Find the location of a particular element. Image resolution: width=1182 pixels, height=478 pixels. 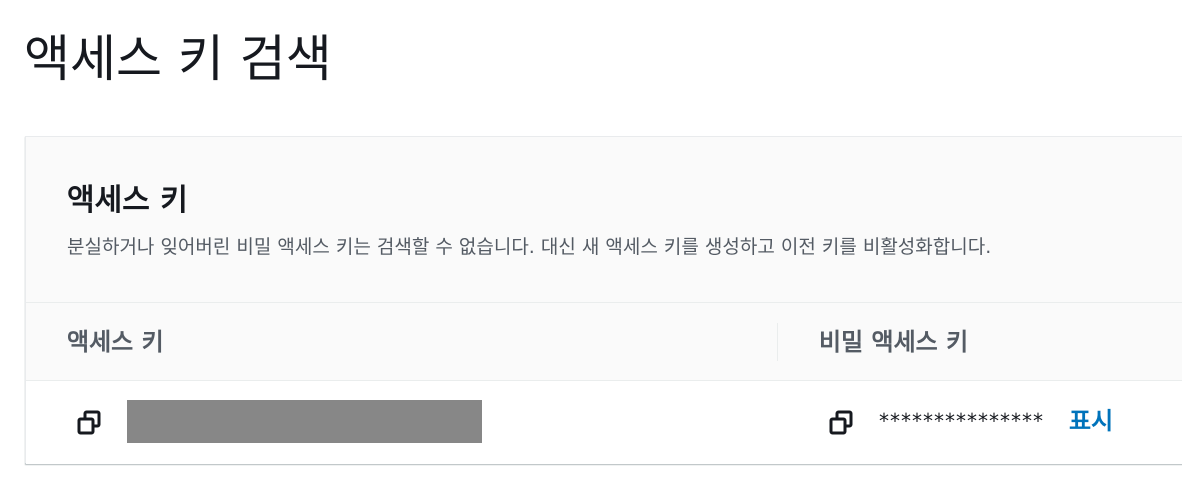

copy-secret-key-button is located at coordinates (841, 423).